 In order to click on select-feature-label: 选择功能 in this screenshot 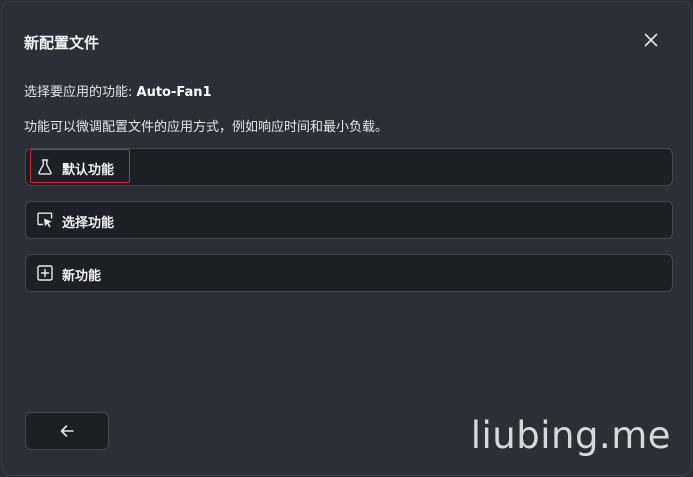, I will do `click(88, 223)`.